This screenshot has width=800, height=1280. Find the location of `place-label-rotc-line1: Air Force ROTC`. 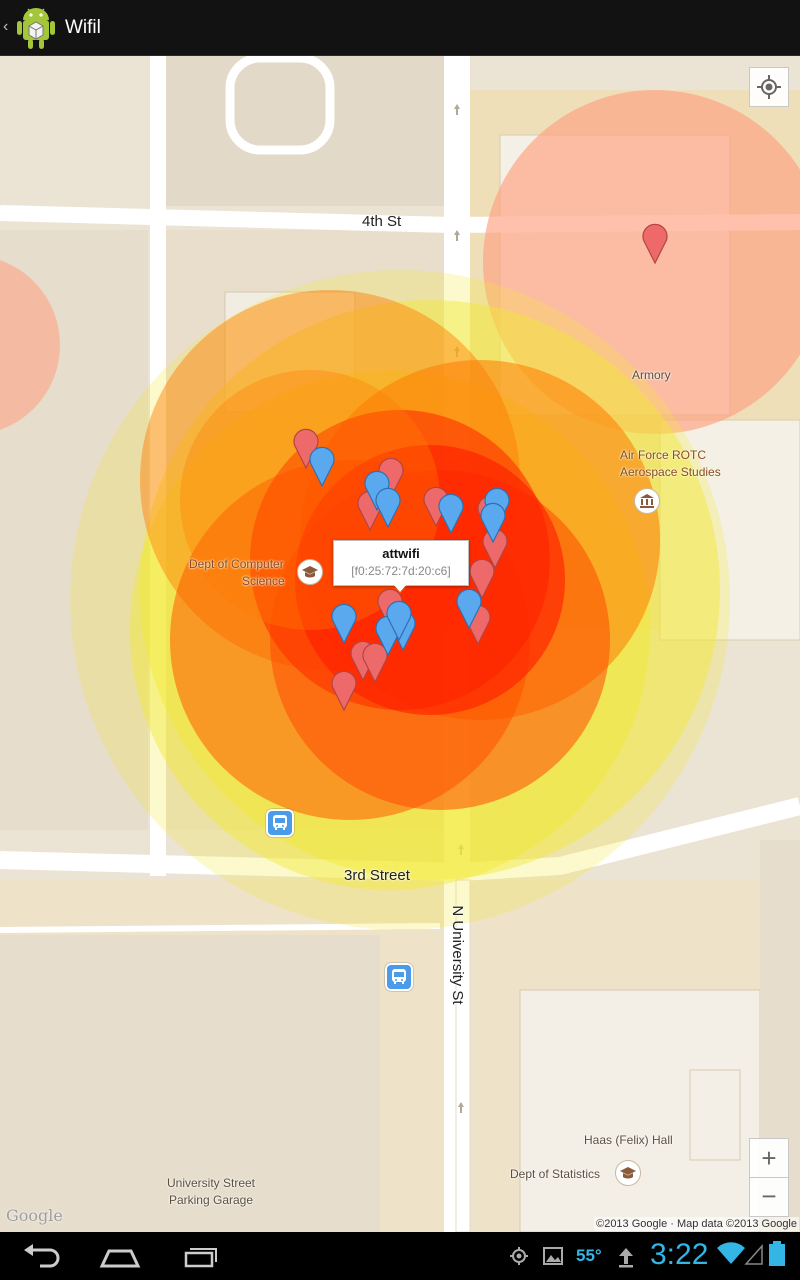

place-label-rotc-line1: Air Force ROTC is located at coordinates (663, 455).